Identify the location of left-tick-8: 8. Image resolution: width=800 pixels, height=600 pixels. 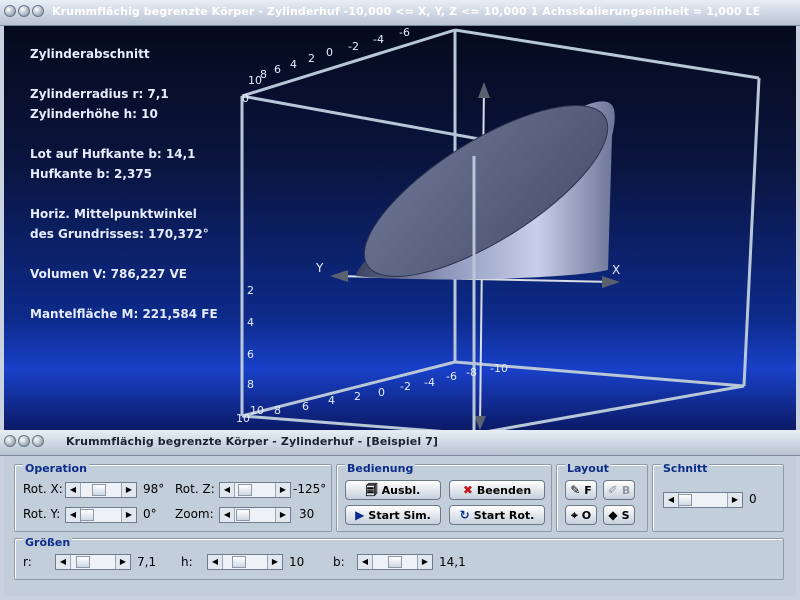
(250, 384).